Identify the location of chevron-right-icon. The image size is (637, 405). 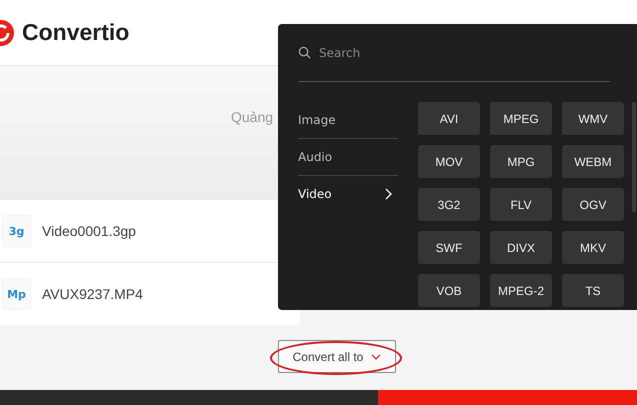
(388, 194).